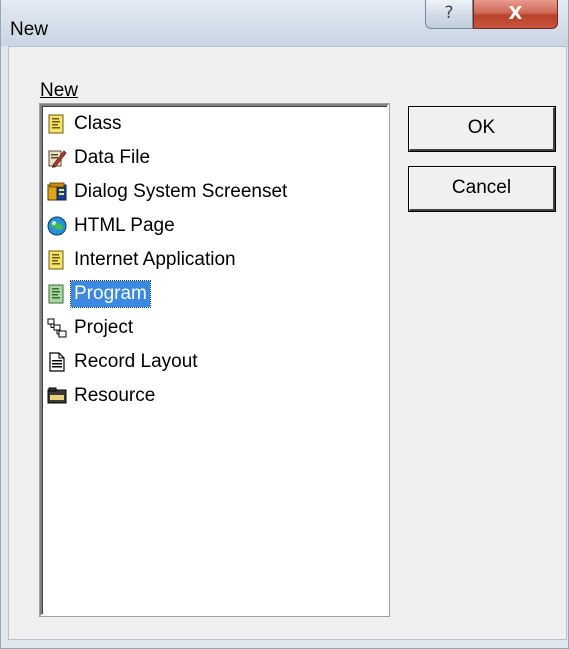  What do you see at coordinates (57, 158) in the screenshot?
I see `data-file-pencil-icon` at bounding box center [57, 158].